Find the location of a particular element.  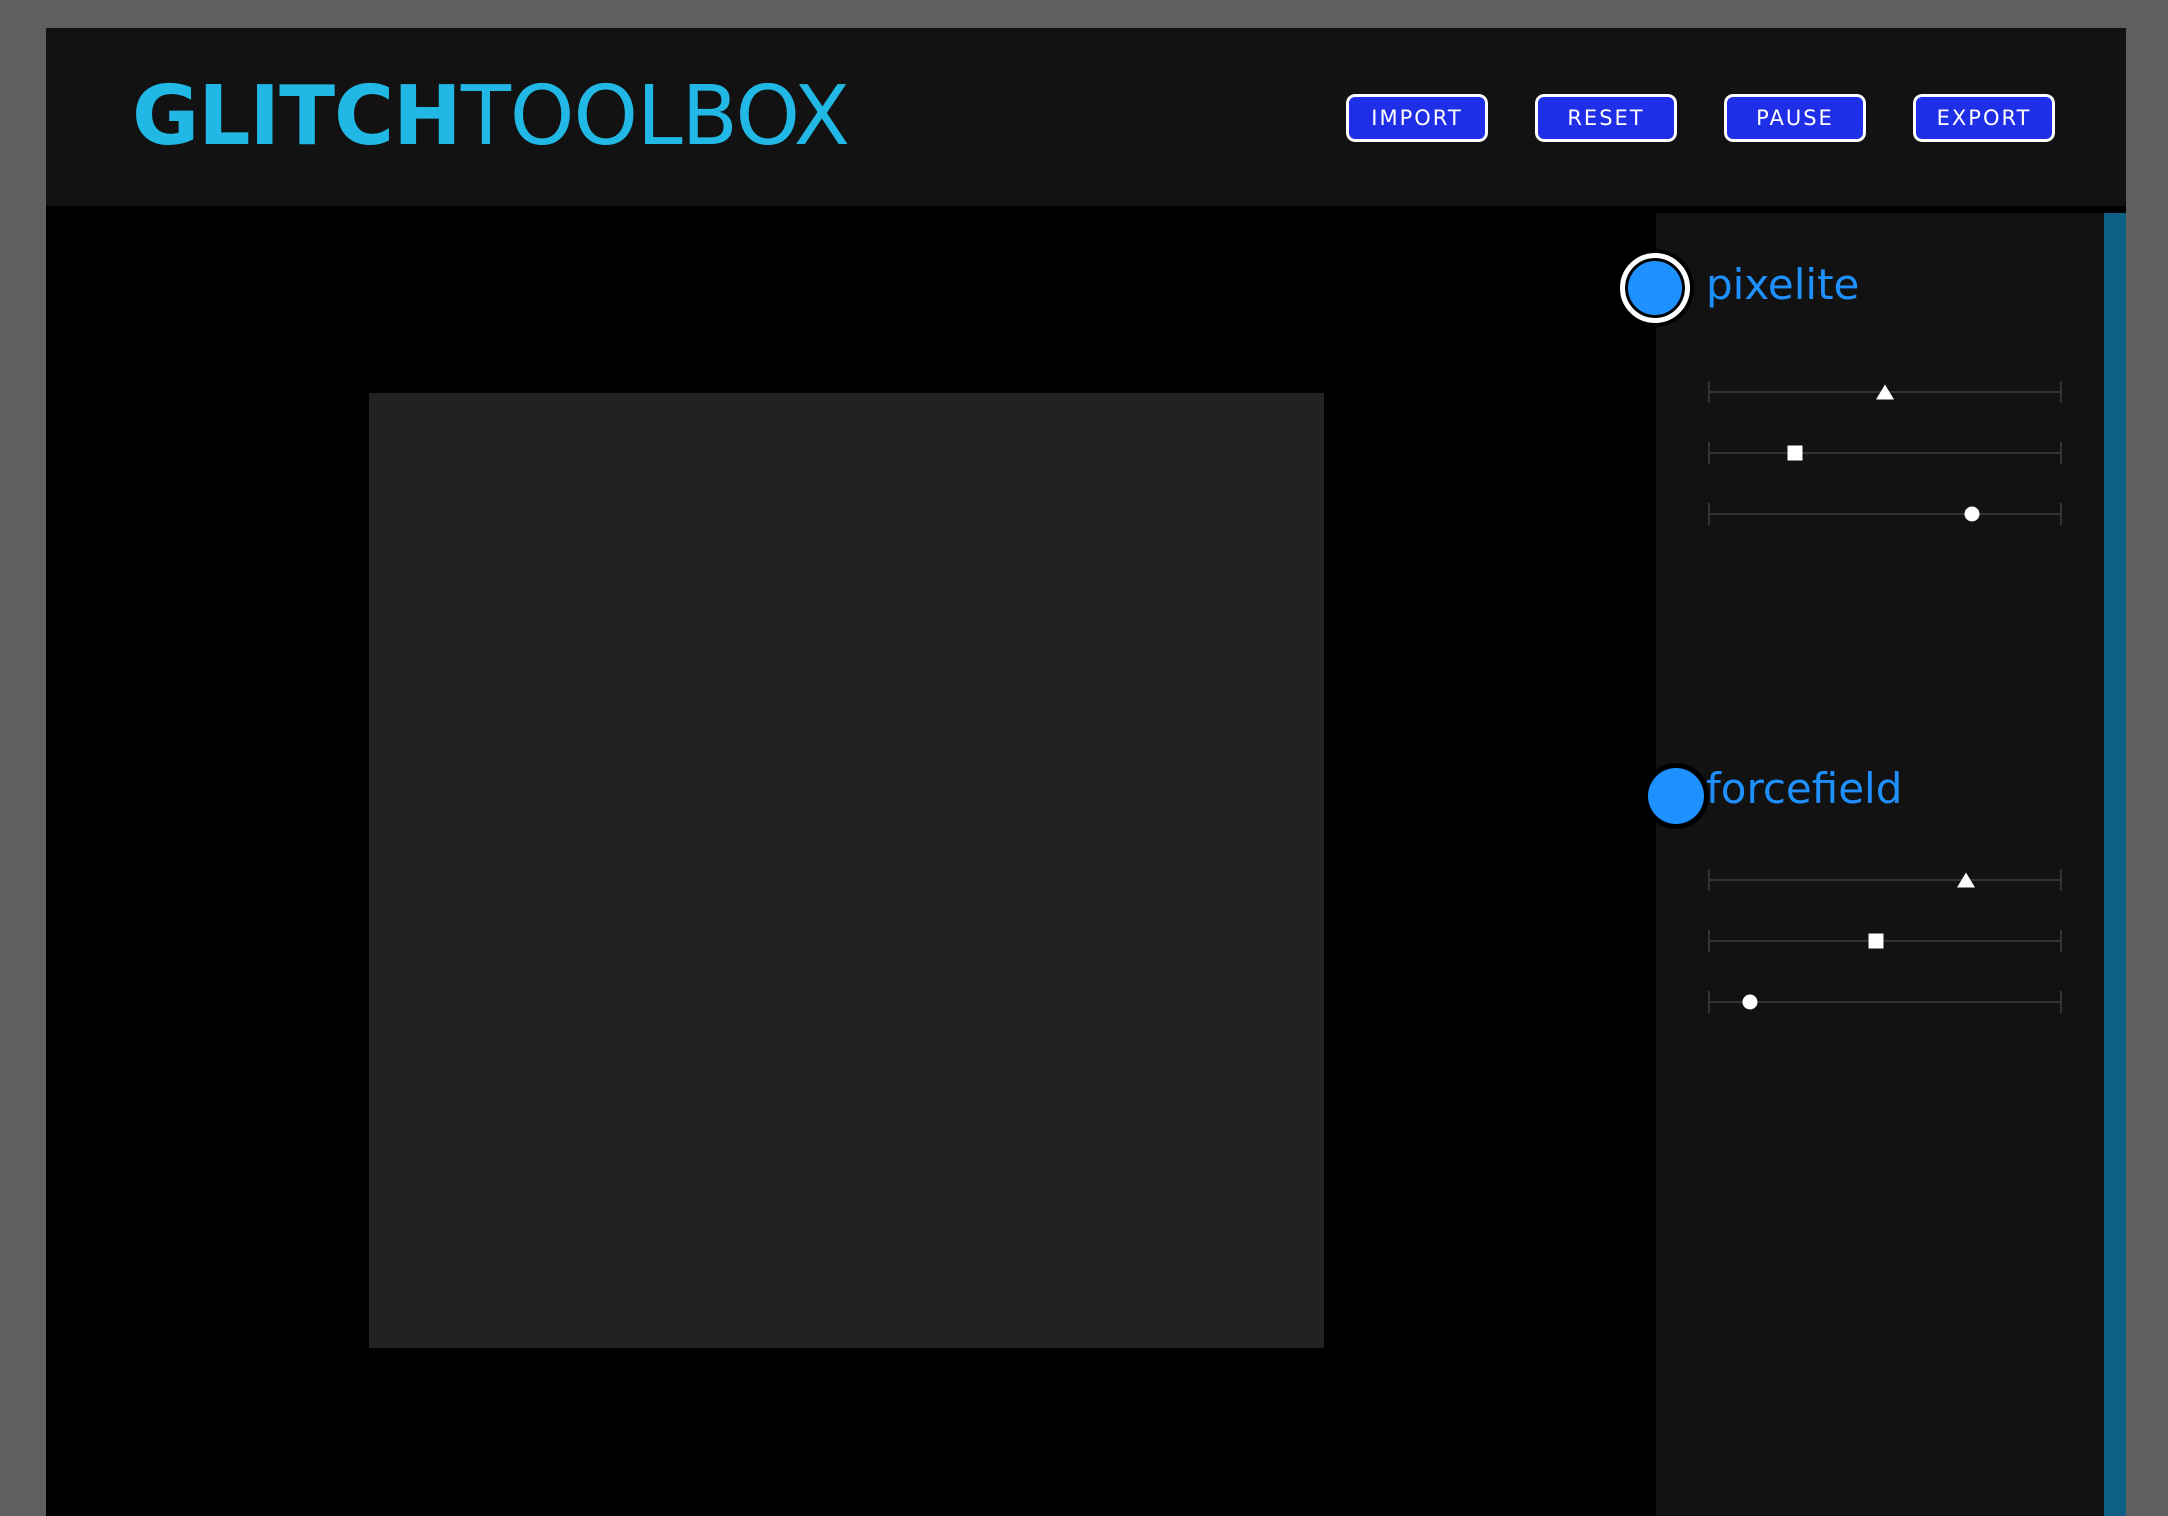

import-button: IMPORT is located at coordinates (1417, 118).